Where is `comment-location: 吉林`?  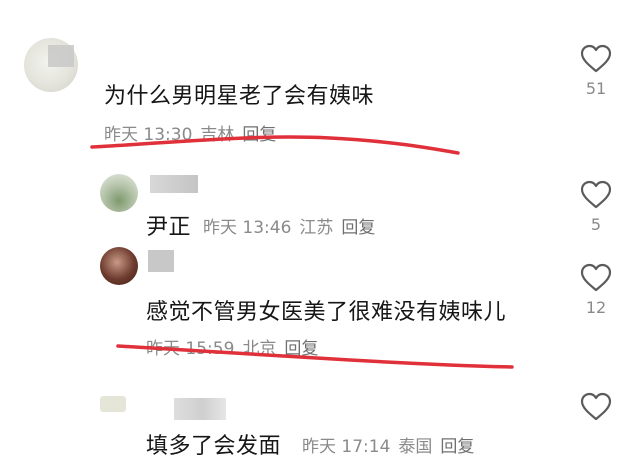 comment-location: 吉林 is located at coordinates (217, 135).